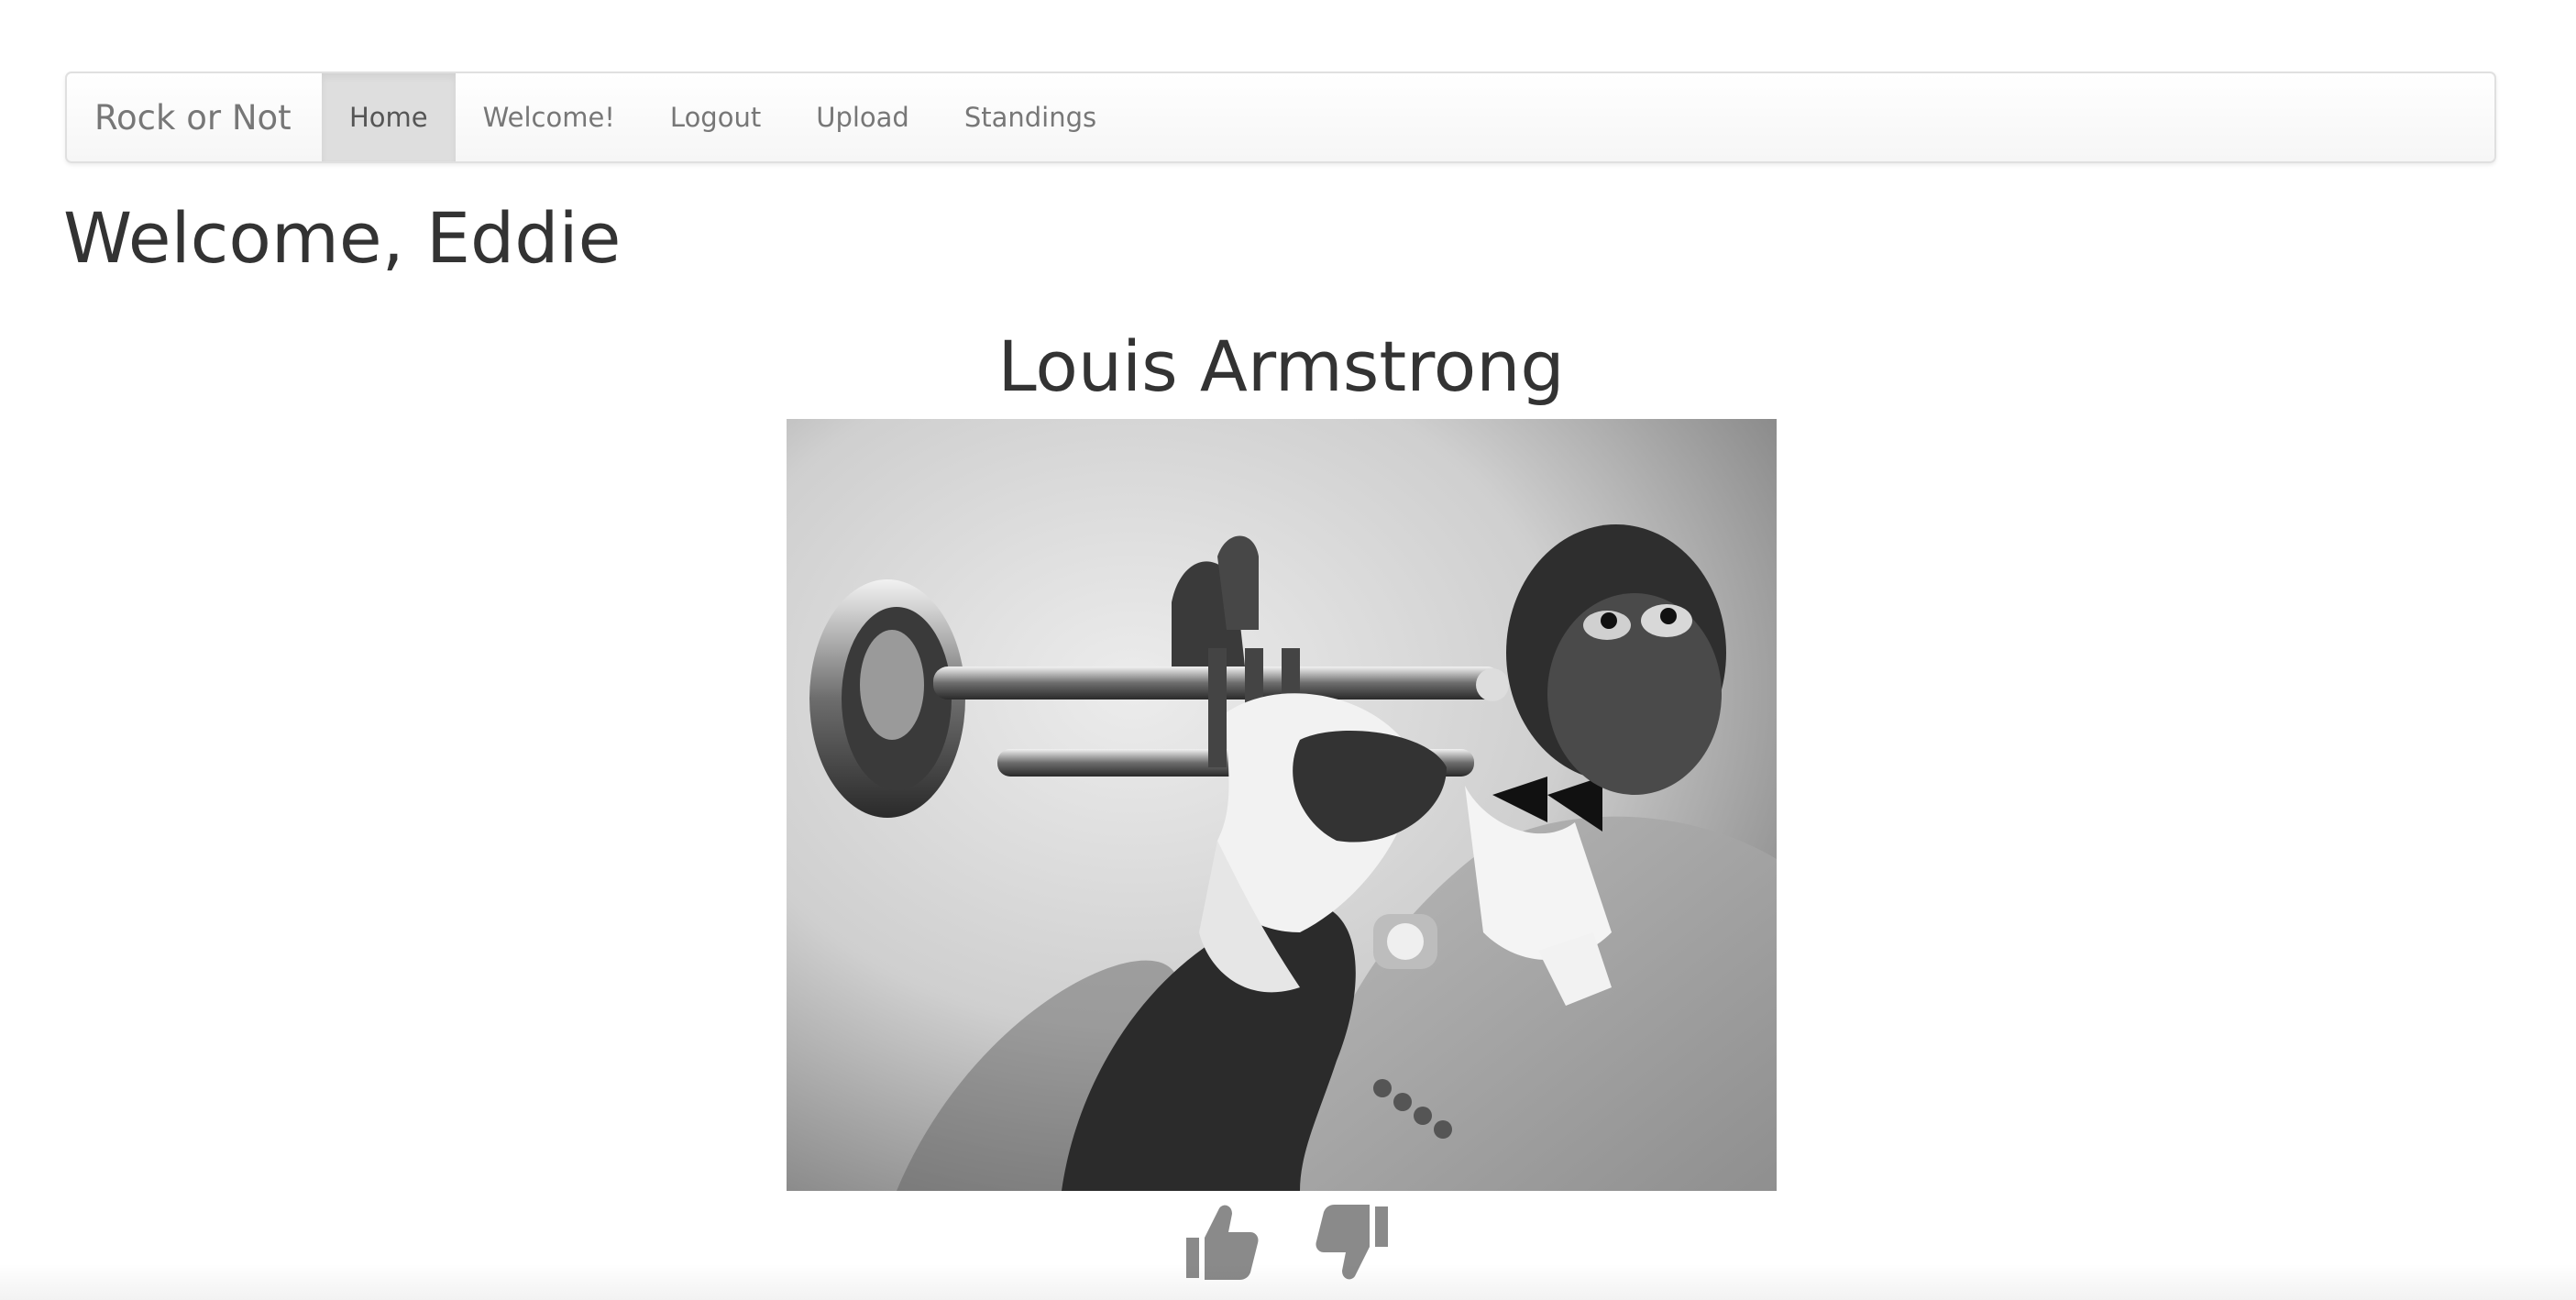 Image resolution: width=2576 pixels, height=1300 pixels. What do you see at coordinates (342, 238) in the screenshot?
I see `welcome-heading: Welcome, Eddie` at bounding box center [342, 238].